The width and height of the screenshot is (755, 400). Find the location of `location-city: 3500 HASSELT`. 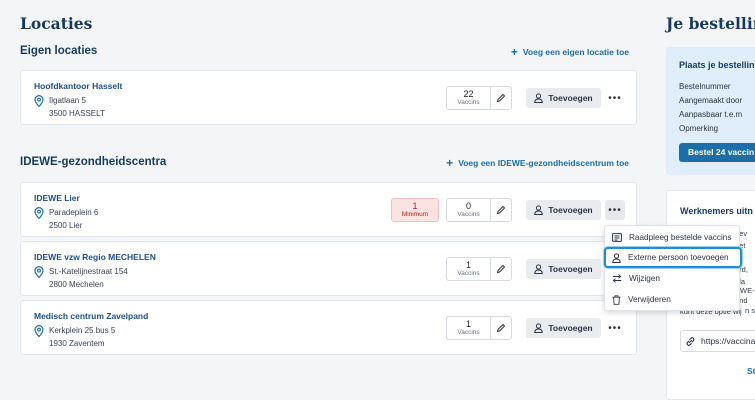

location-city: 3500 HASSELT is located at coordinates (77, 113).